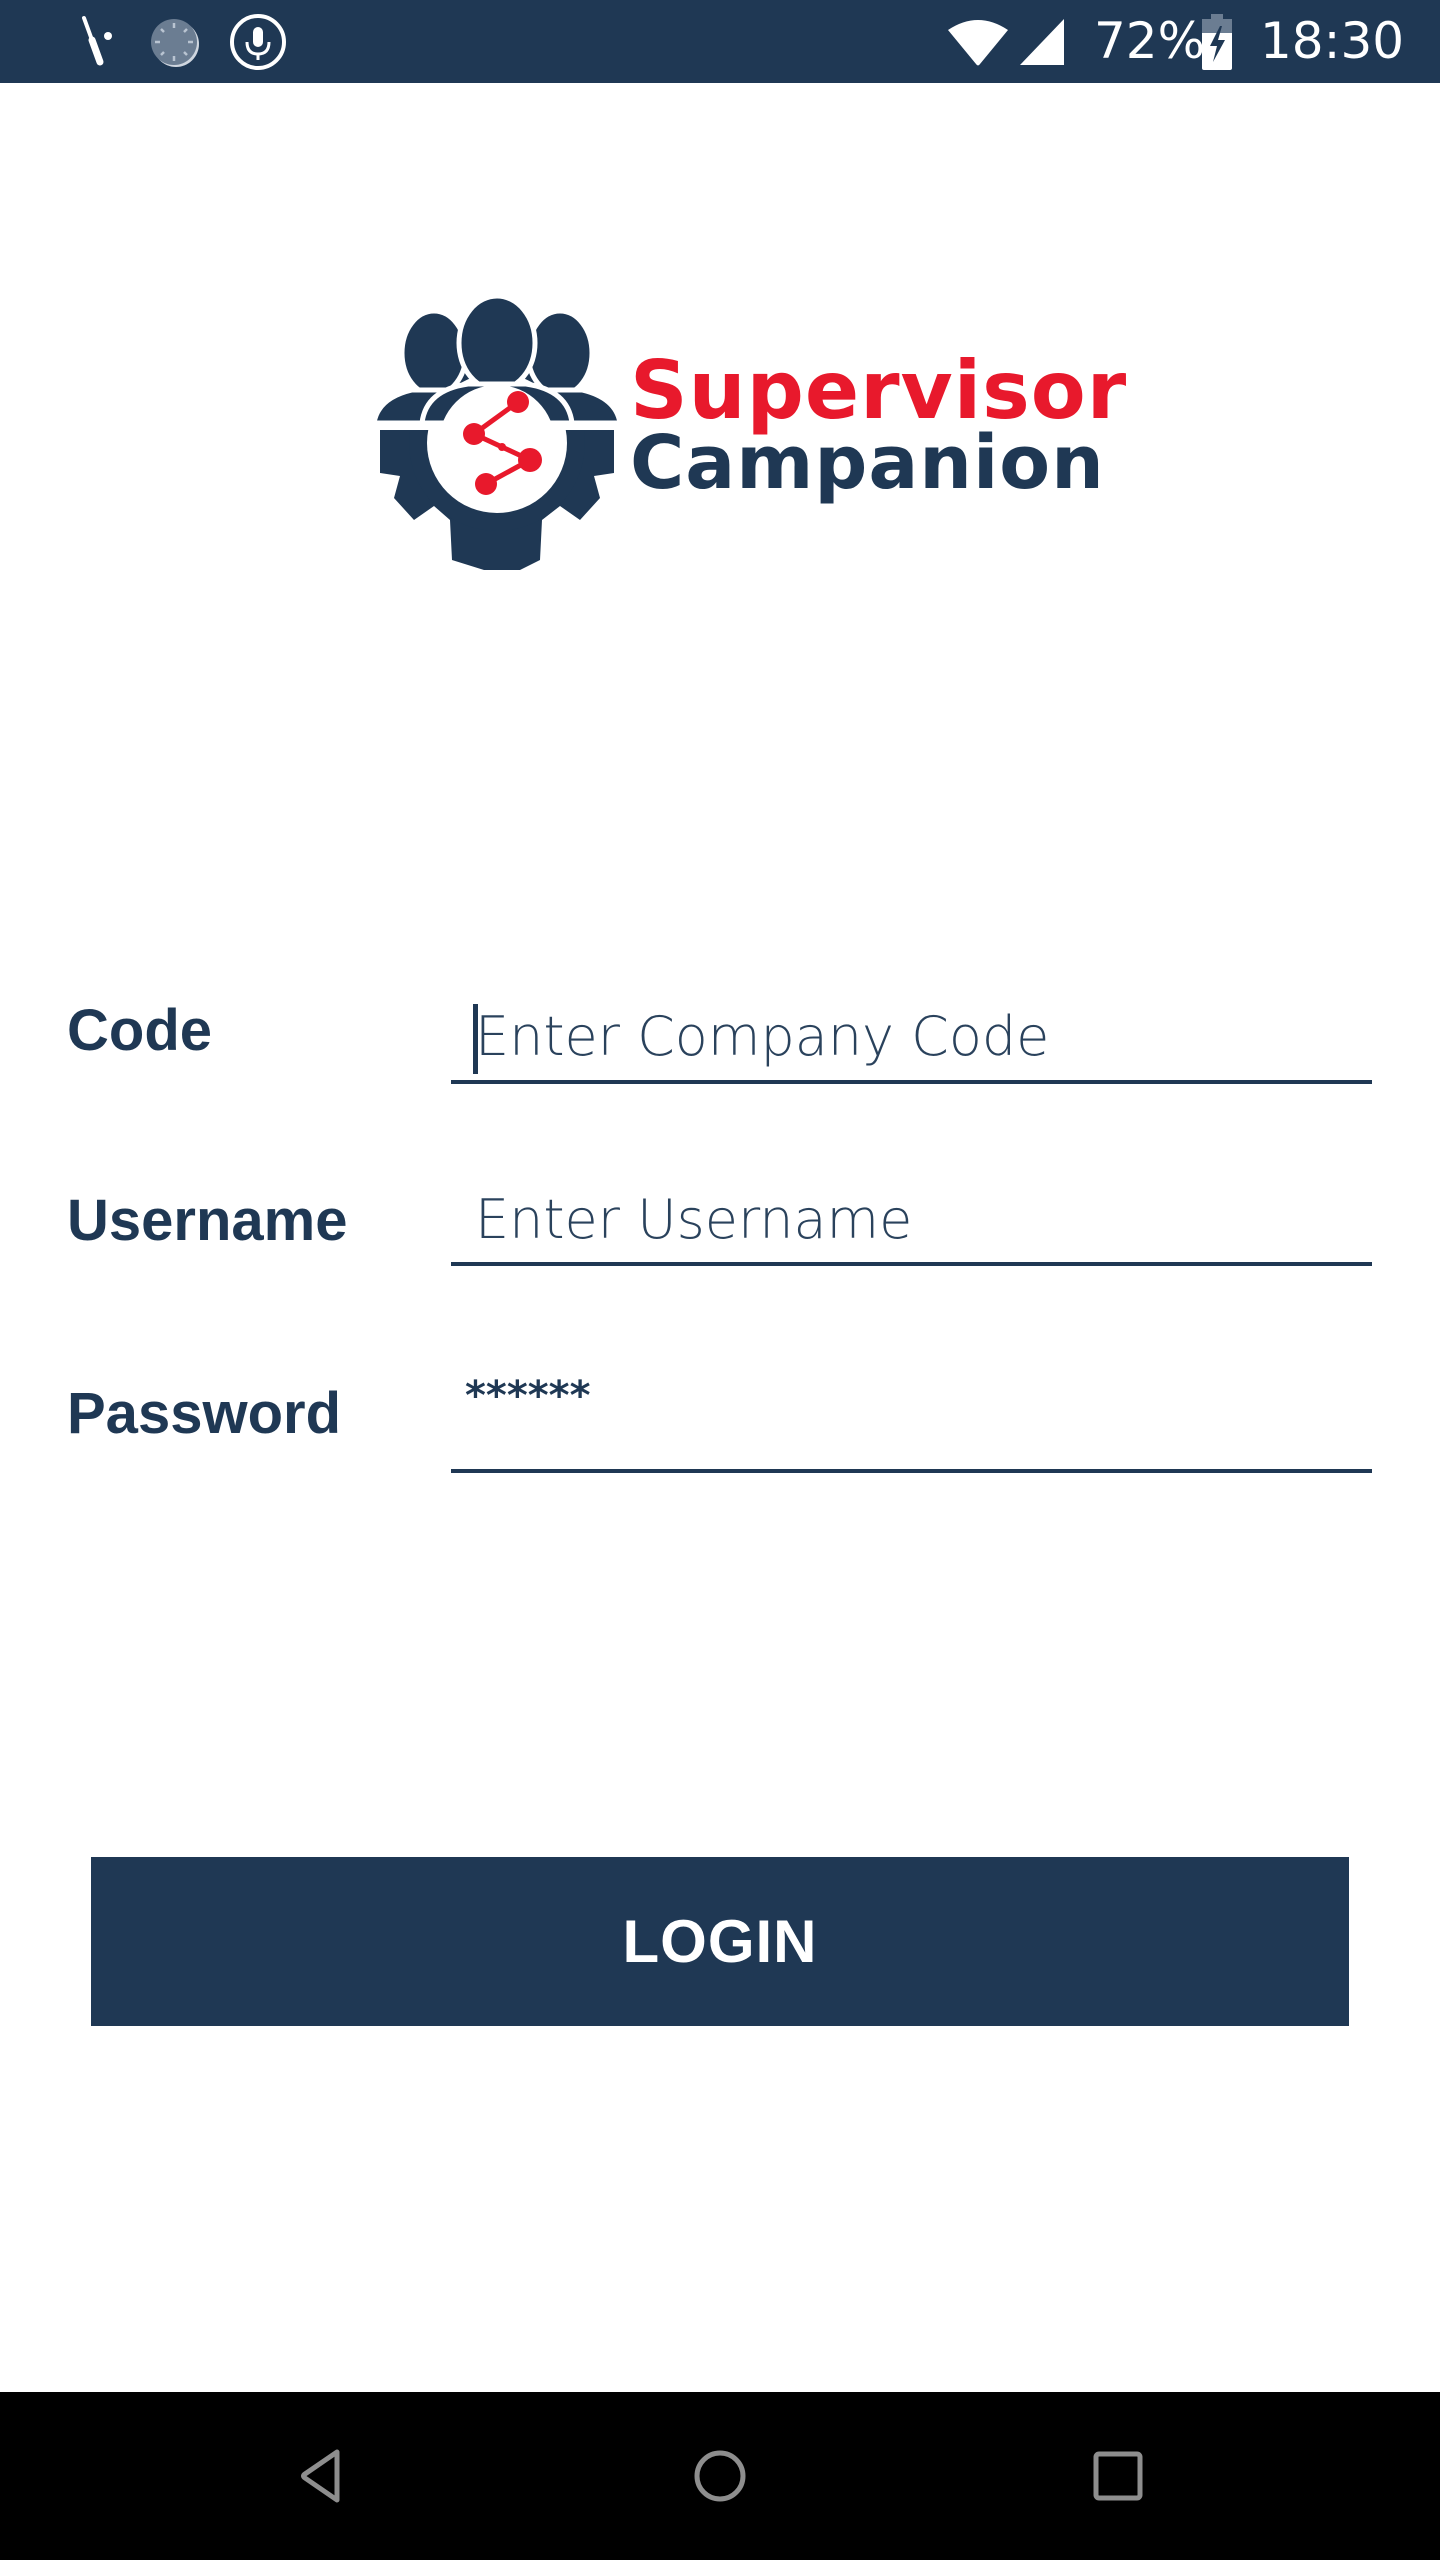  I want to click on company-code-field, so click(911, 1038).